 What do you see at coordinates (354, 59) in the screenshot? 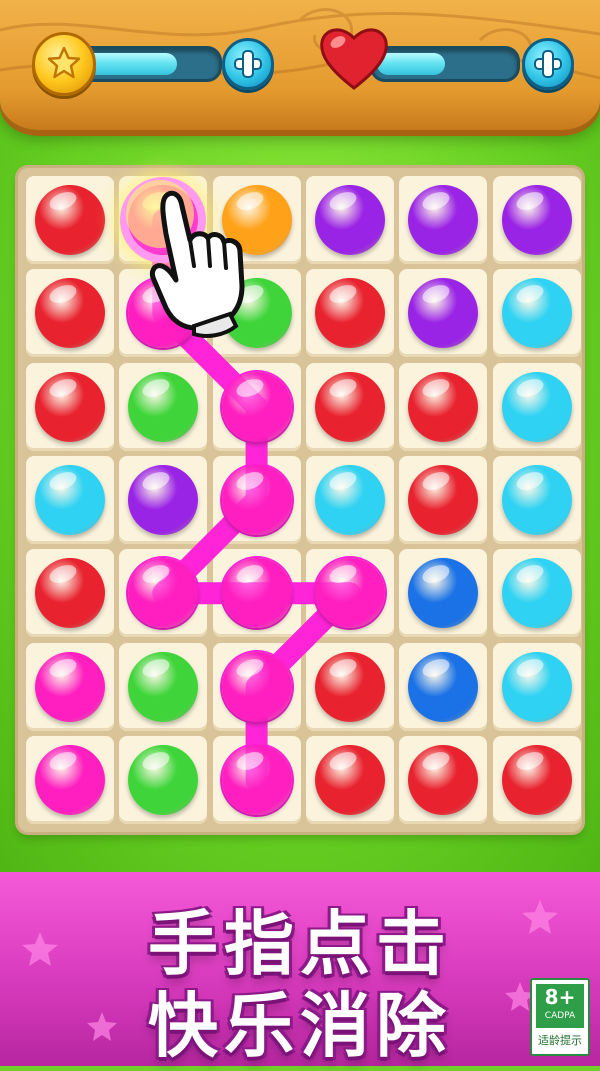
I see `heart-icon` at bounding box center [354, 59].